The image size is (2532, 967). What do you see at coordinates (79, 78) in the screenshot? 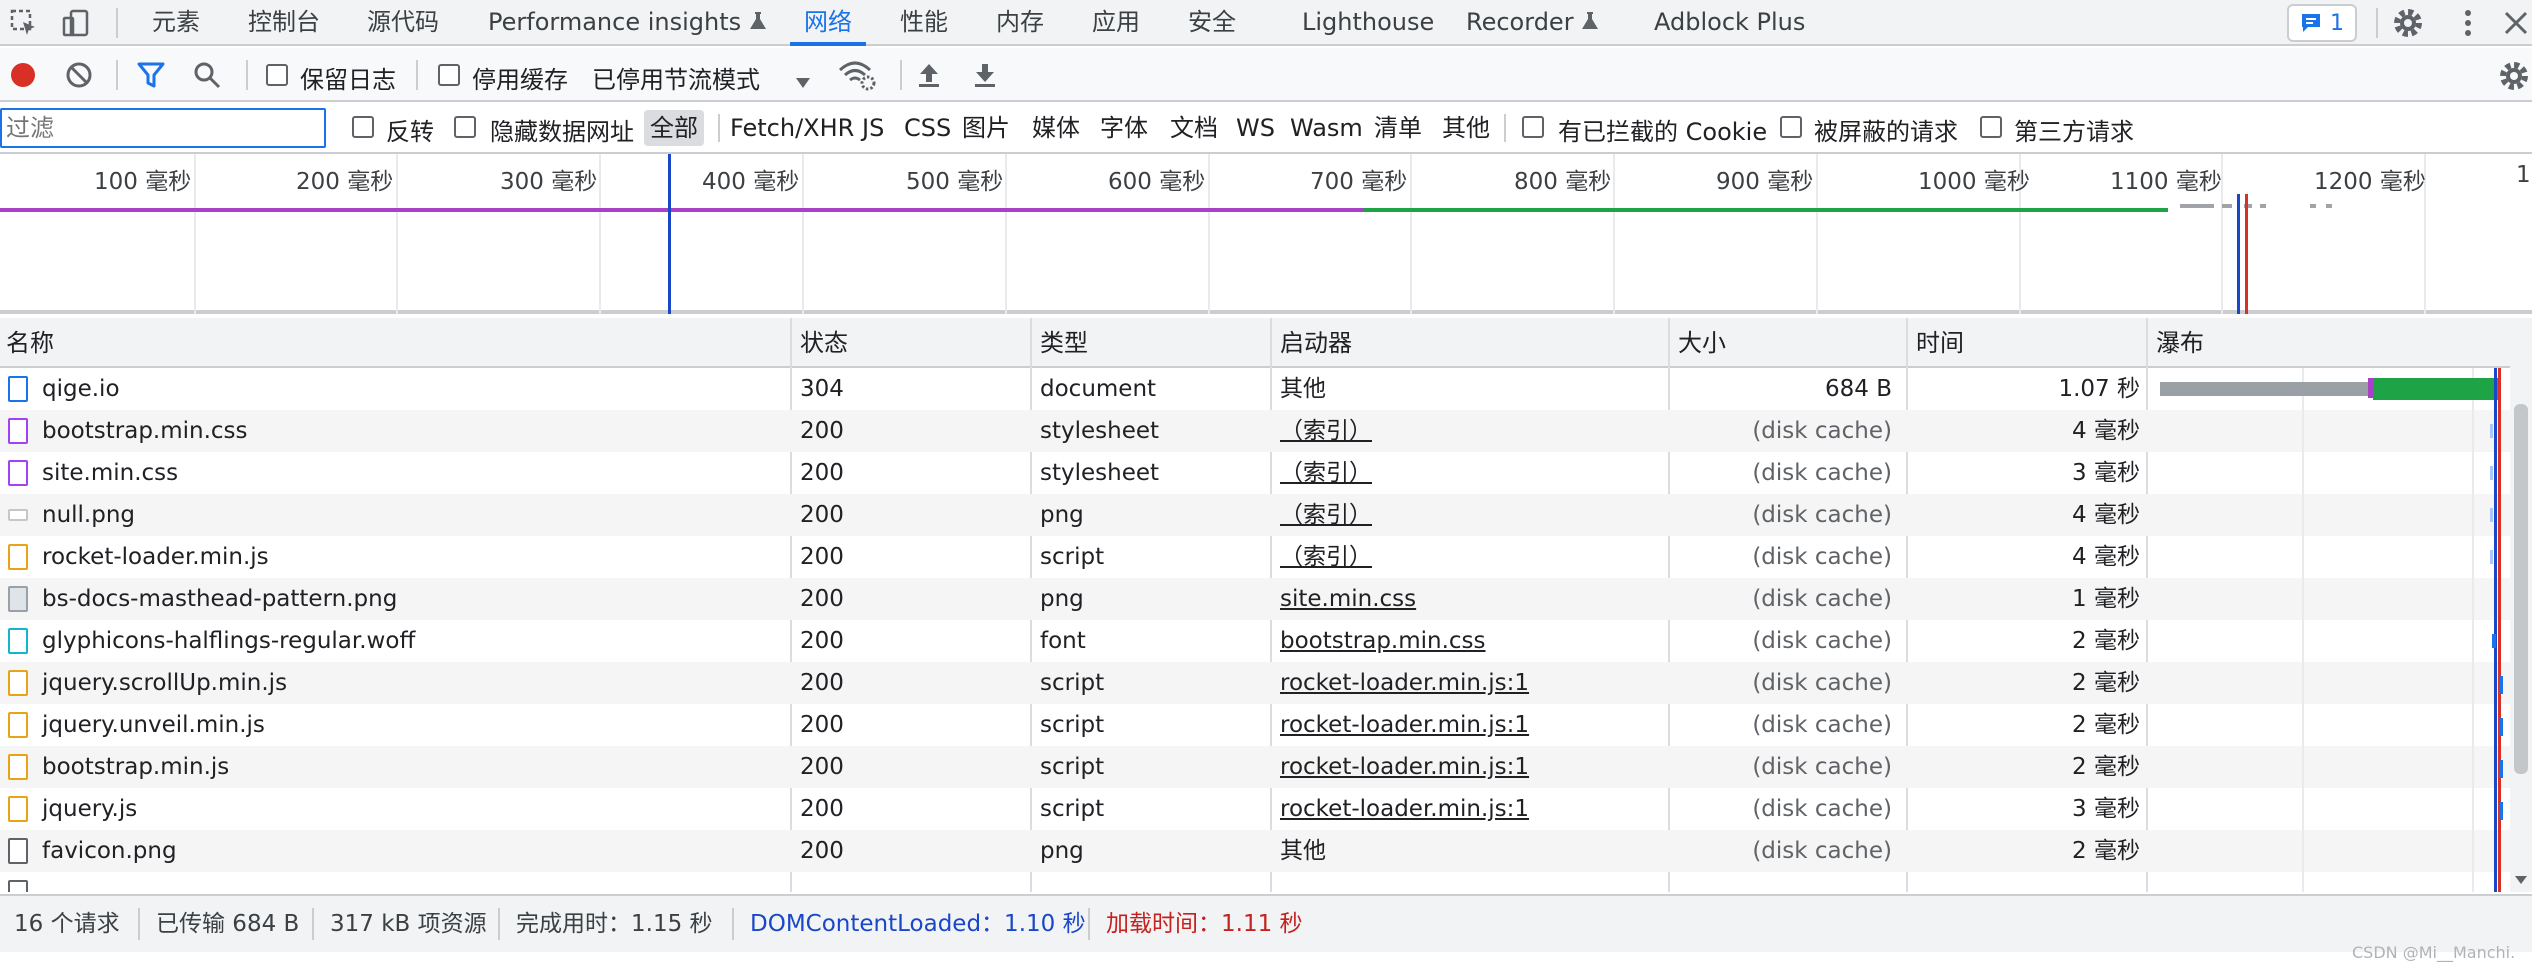
I see `clear-button` at bounding box center [79, 78].